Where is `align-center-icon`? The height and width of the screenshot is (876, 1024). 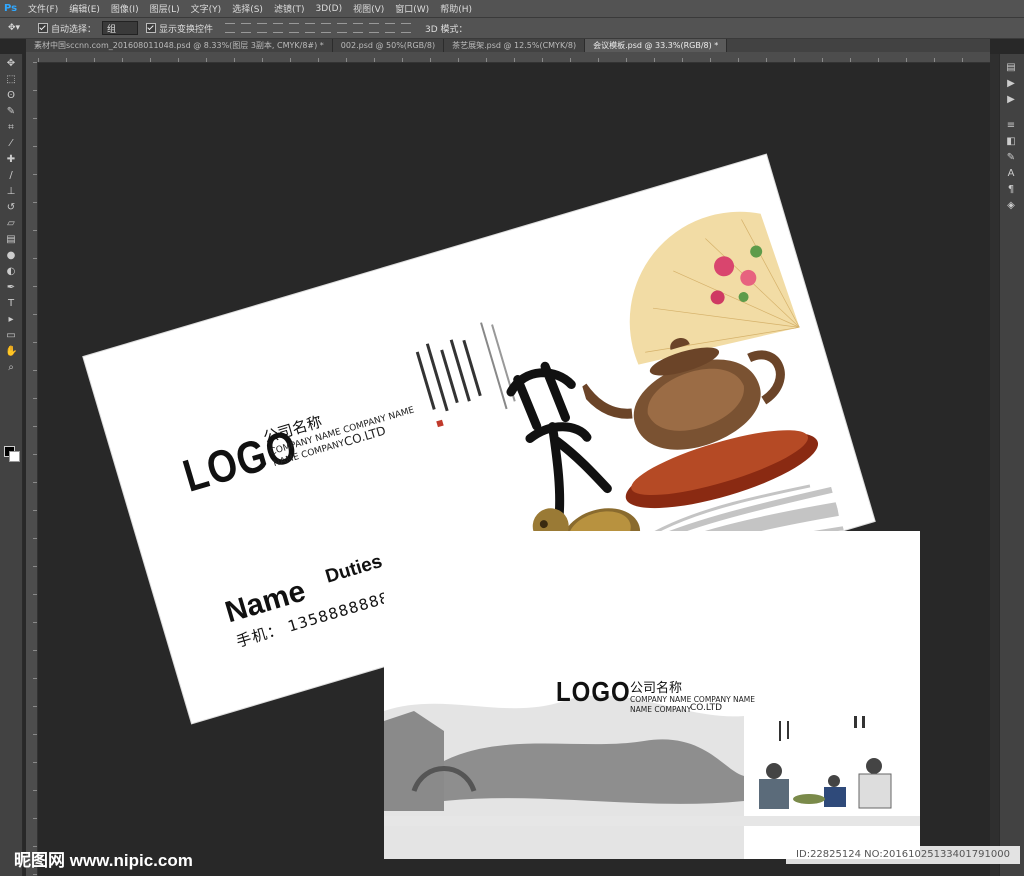 align-center-icon is located at coordinates (294, 28).